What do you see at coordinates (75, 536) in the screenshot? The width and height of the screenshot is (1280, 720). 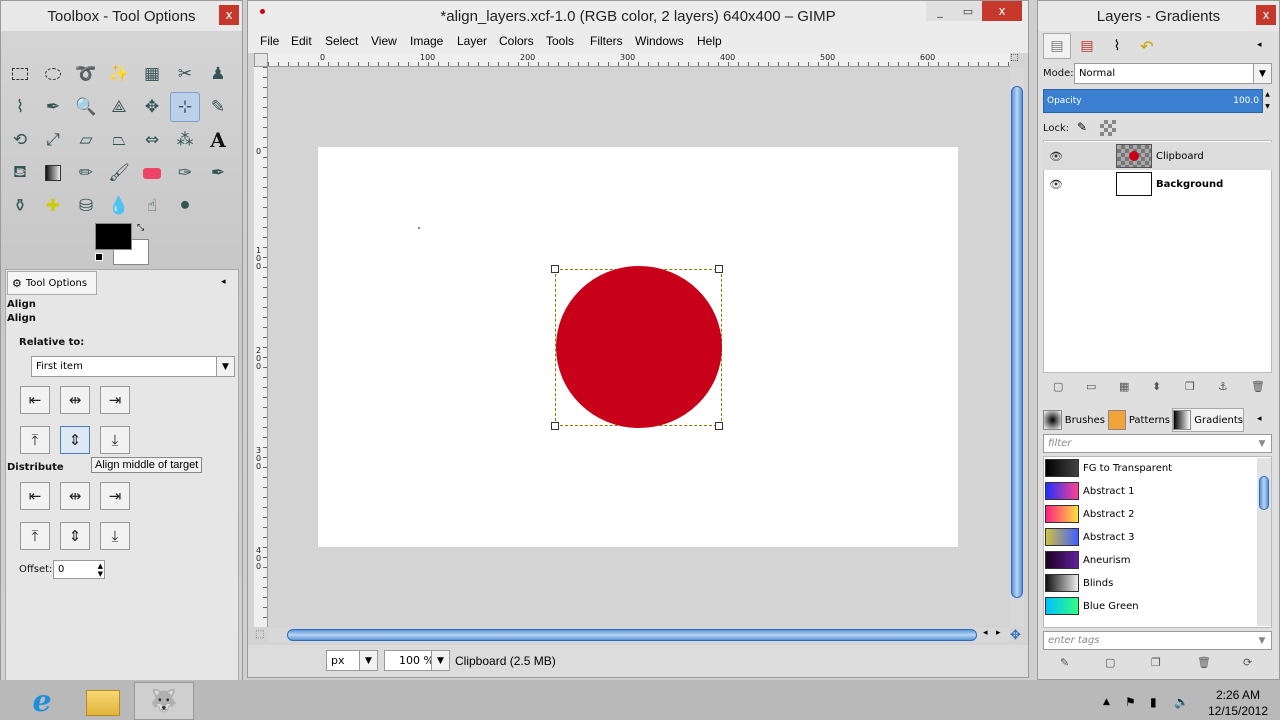 I see `distribute-middle-button: ⇕` at bounding box center [75, 536].